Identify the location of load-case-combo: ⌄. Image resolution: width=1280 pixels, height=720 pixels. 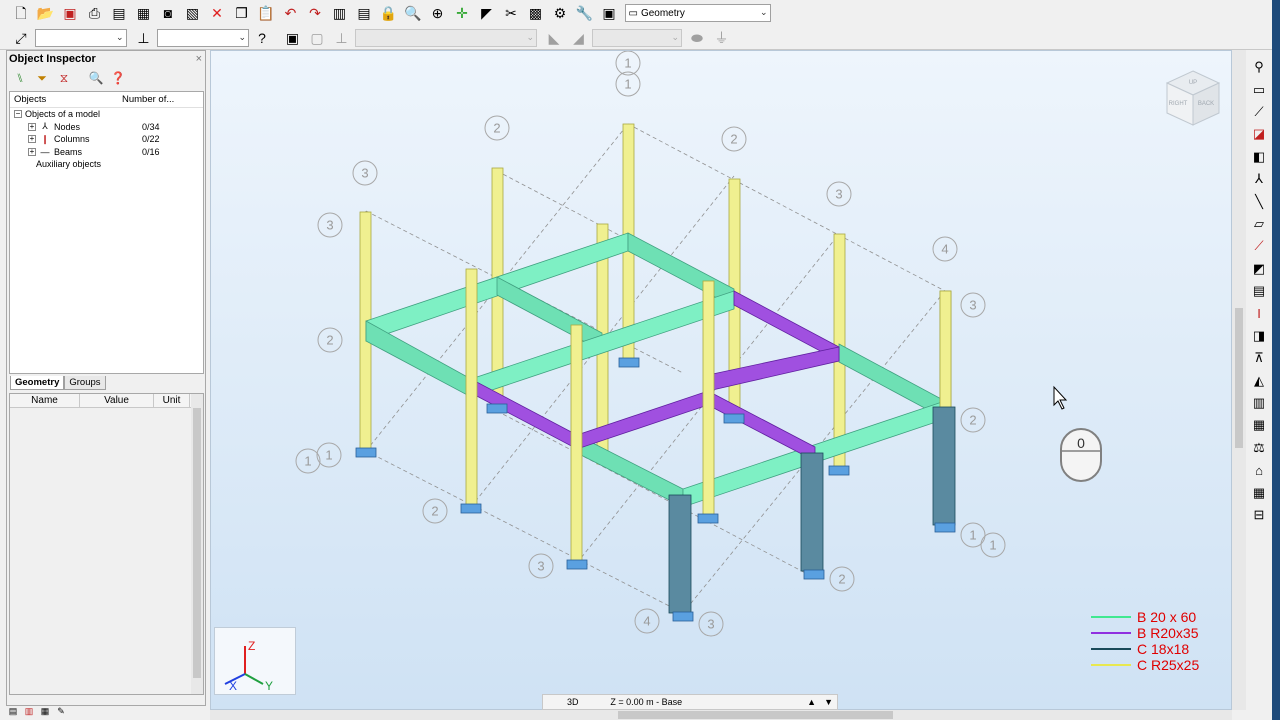
(446, 37).